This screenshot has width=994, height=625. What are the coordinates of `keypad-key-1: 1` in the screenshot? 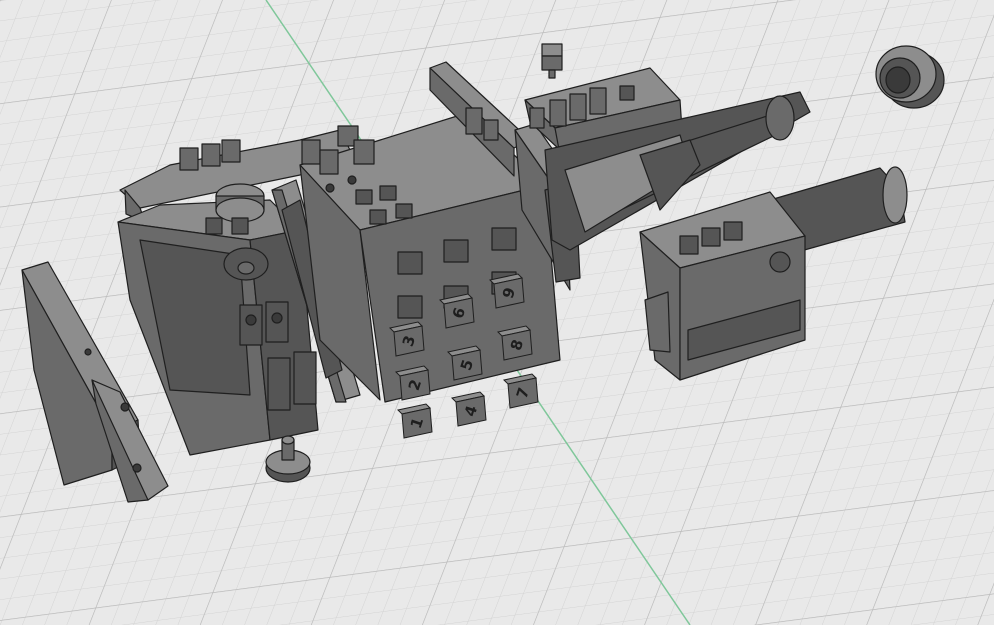 It's located at (414, 421).